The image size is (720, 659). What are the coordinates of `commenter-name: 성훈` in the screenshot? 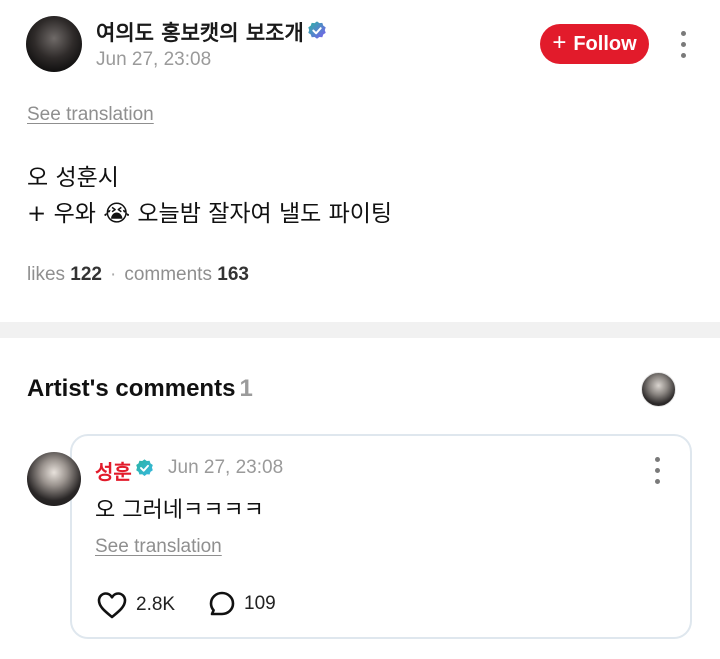 It's located at (113, 470).